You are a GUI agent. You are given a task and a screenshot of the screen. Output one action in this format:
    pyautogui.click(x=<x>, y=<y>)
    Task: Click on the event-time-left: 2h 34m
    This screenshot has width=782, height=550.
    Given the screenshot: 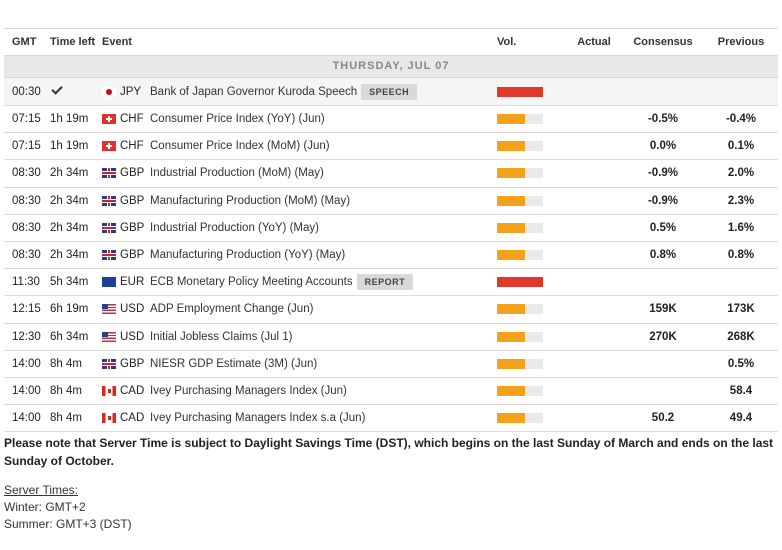 What is the action you would take?
    pyautogui.click(x=69, y=173)
    